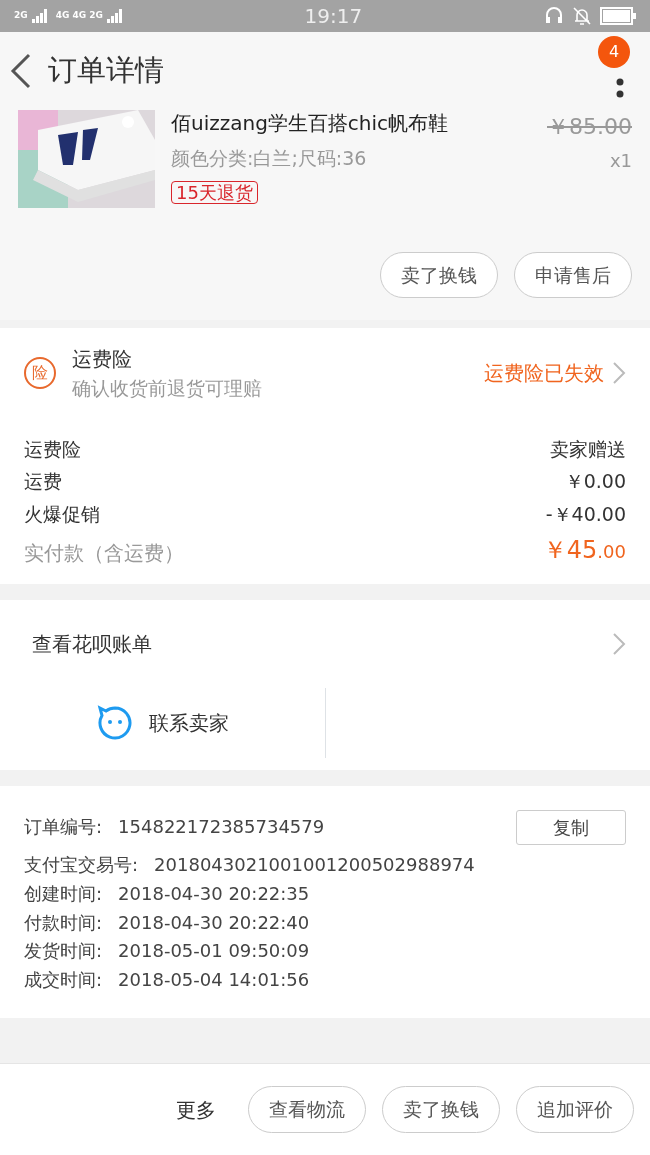 This screenshot has height=1155, width=650. What do you see at coordinates (106, 71) in the screenshot?
I see `page-title: 订单详情` at bounding box center [106, 71].